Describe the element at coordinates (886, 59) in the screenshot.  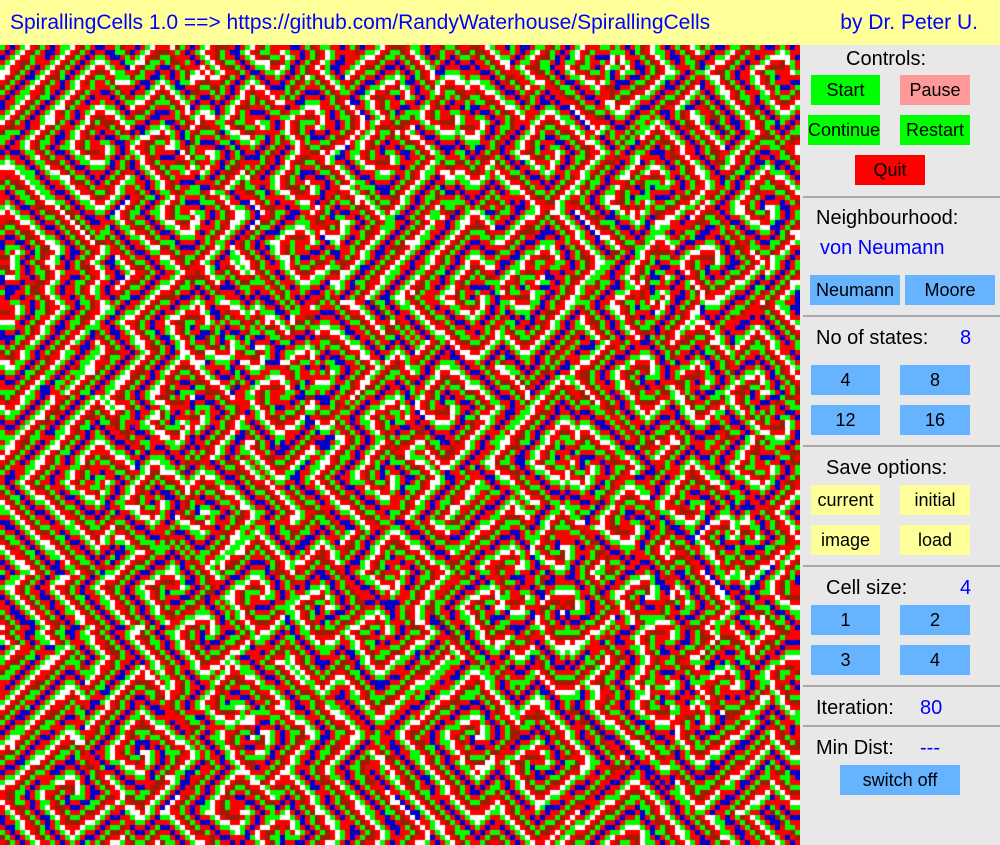
I see `controls-header: Controls:` at that location.